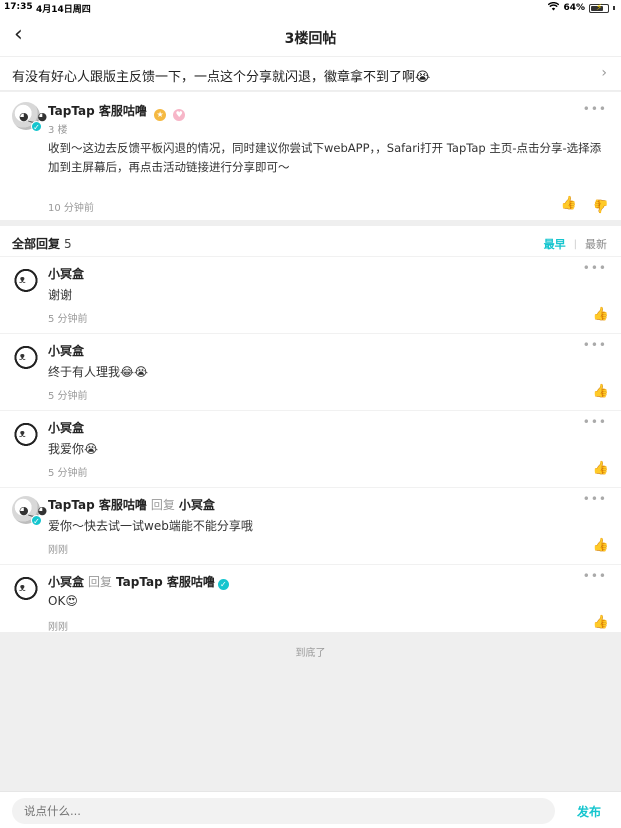 Image resolution: width=621 pixels, height=828 pixels. I want to click on reply-target: 小冥盒, so click(197, 505).